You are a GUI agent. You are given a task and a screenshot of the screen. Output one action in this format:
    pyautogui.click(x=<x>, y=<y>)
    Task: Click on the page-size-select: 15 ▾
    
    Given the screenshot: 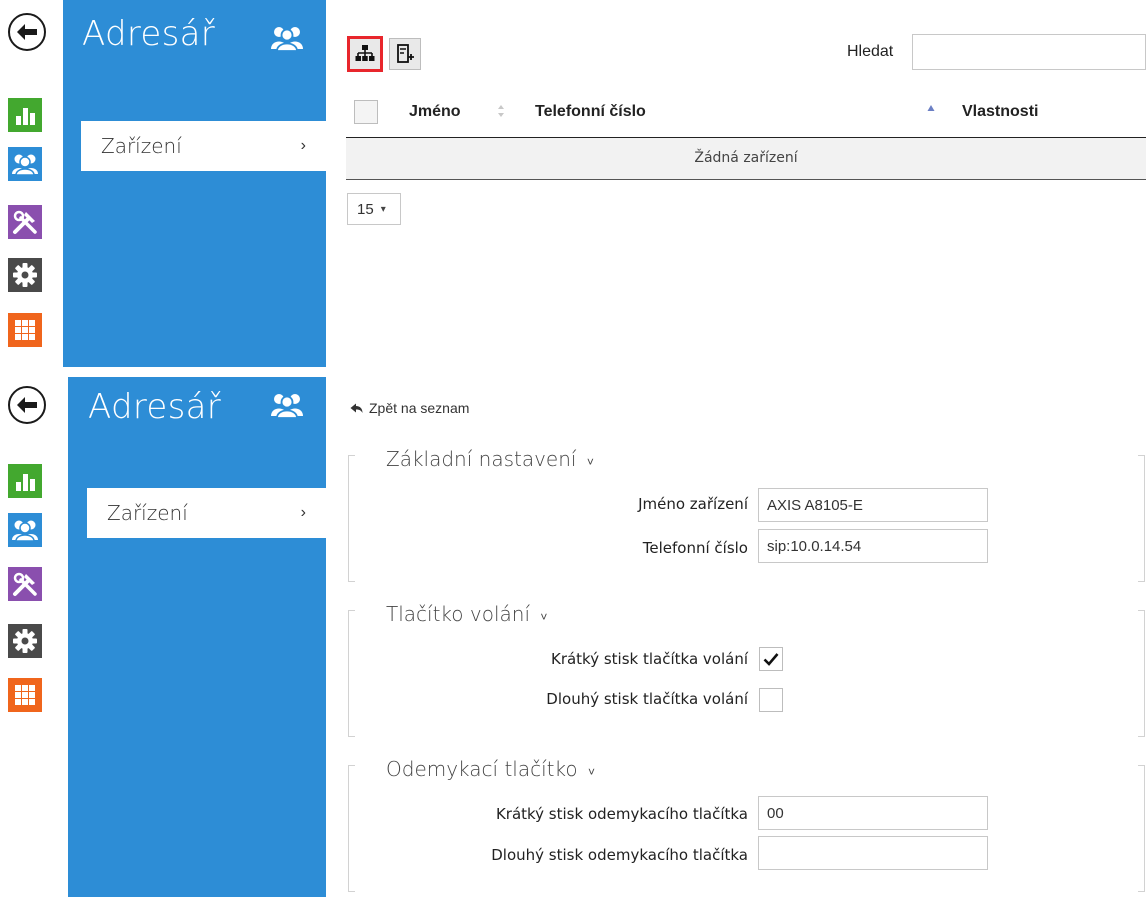 What is the action you would take?
    pyautogui.click(x=374, y=209)
    